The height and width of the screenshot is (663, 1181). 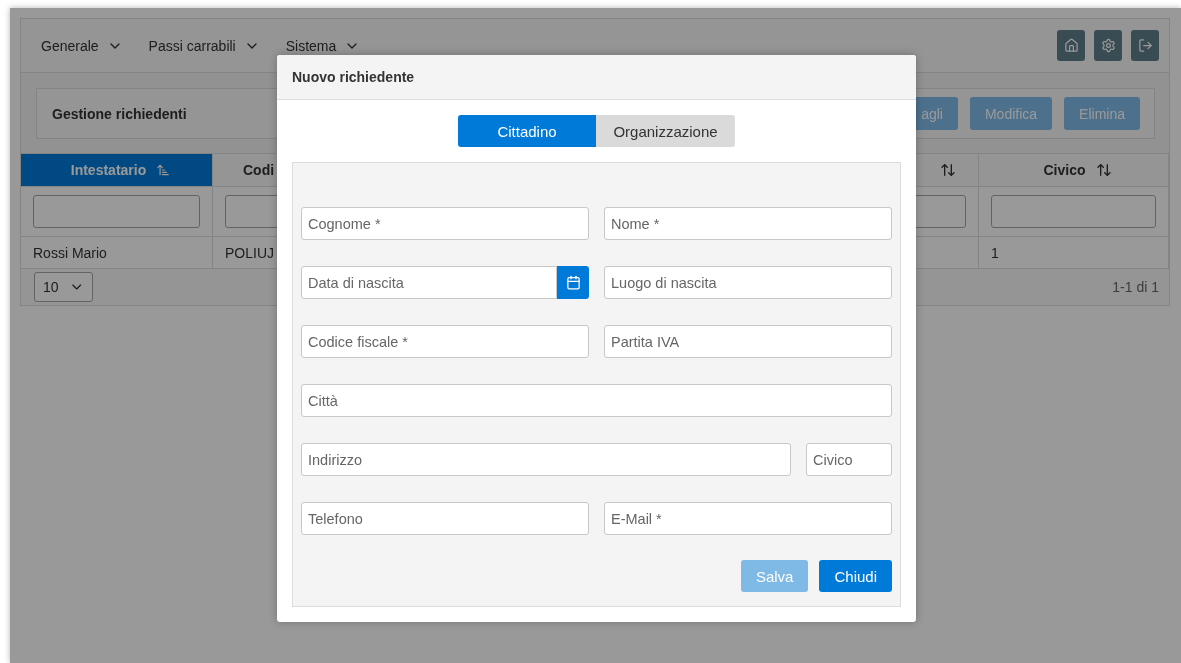 I want to click on sort-ascending-icon, so click(x=163, y=170).